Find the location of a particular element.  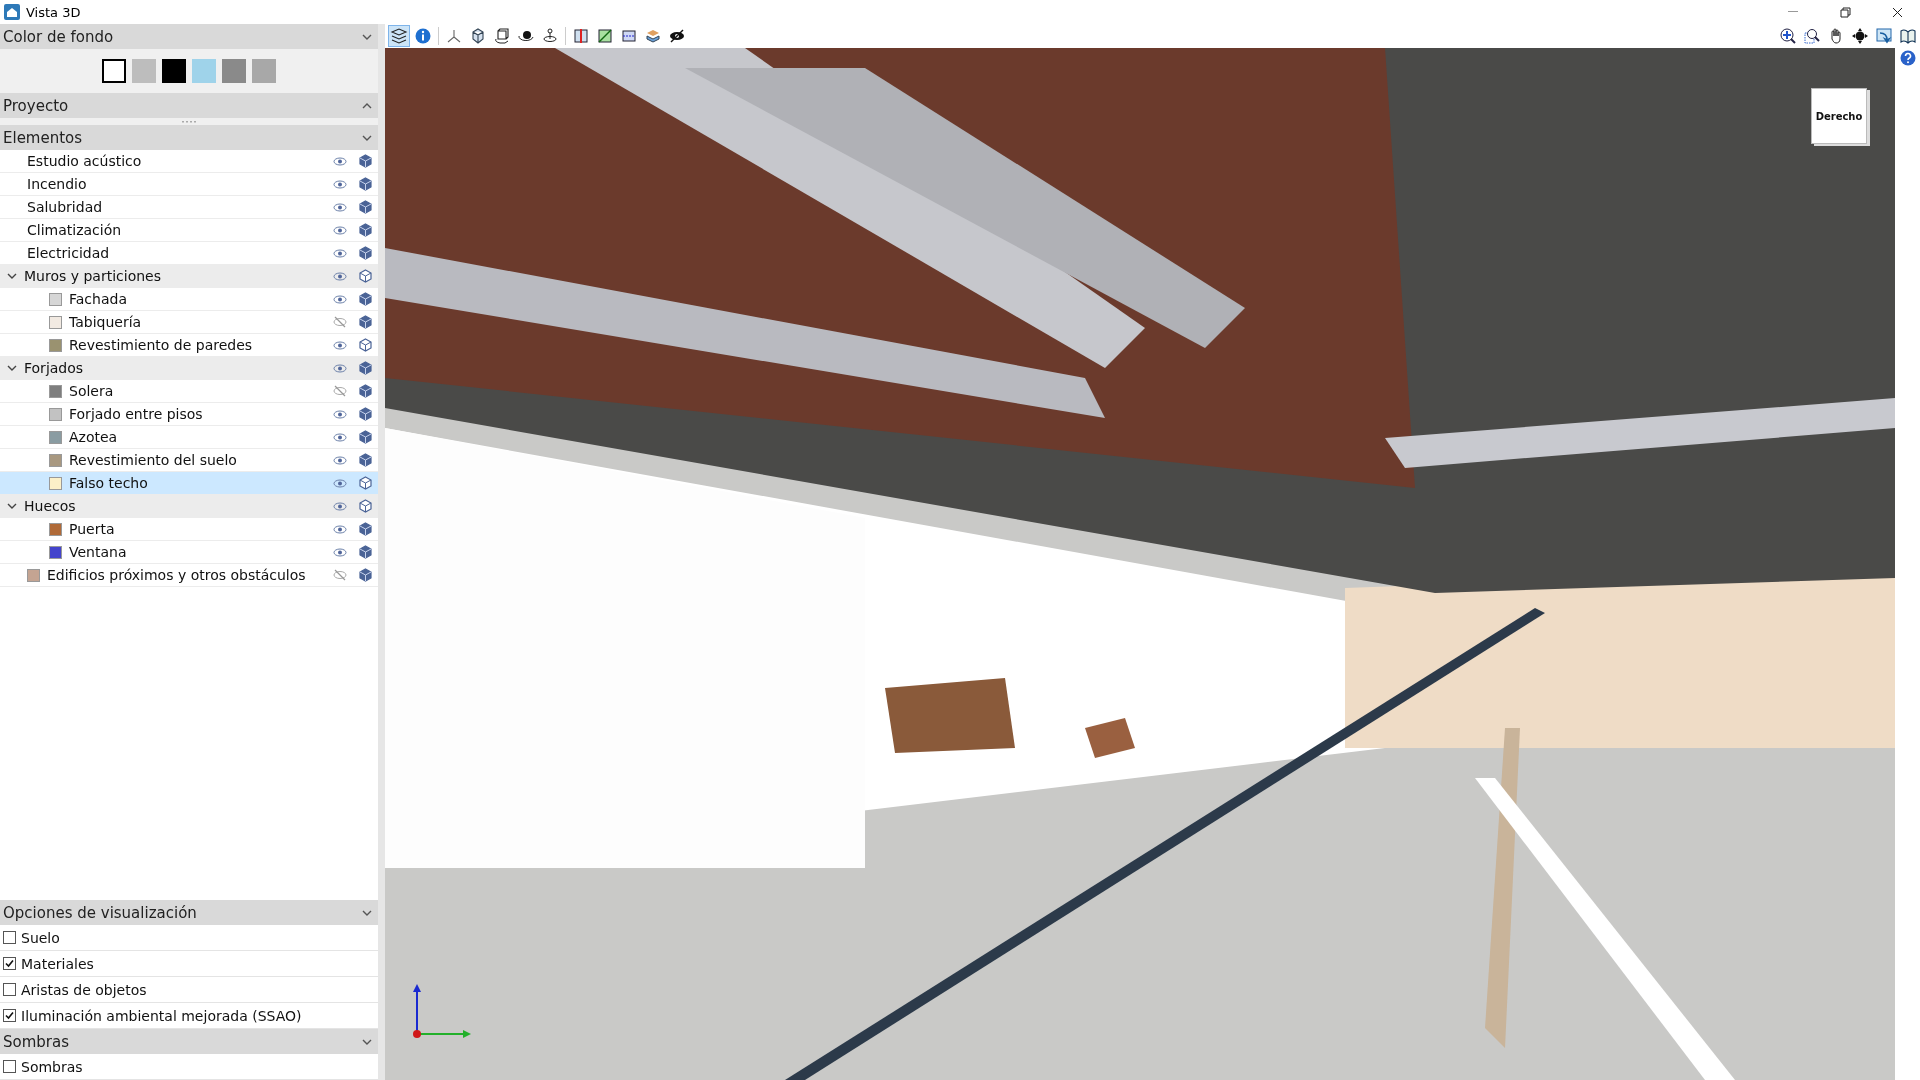

item-label: Fachada is located at coordinates (98, 299).